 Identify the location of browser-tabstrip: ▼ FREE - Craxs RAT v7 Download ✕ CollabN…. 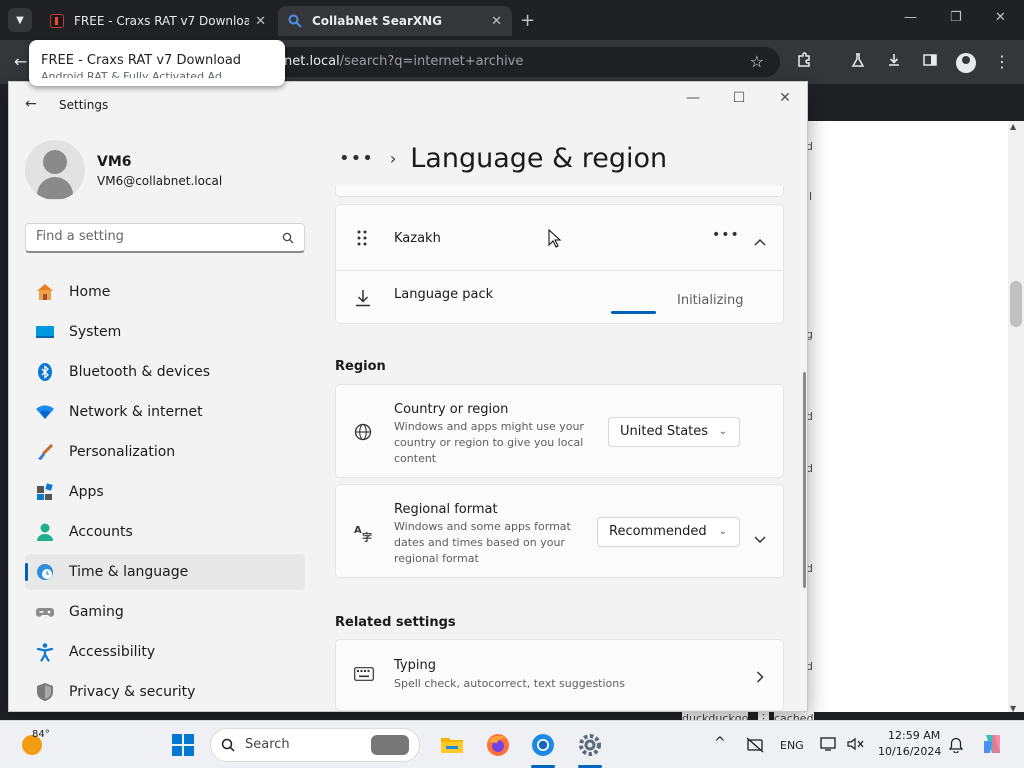
(512, 20).